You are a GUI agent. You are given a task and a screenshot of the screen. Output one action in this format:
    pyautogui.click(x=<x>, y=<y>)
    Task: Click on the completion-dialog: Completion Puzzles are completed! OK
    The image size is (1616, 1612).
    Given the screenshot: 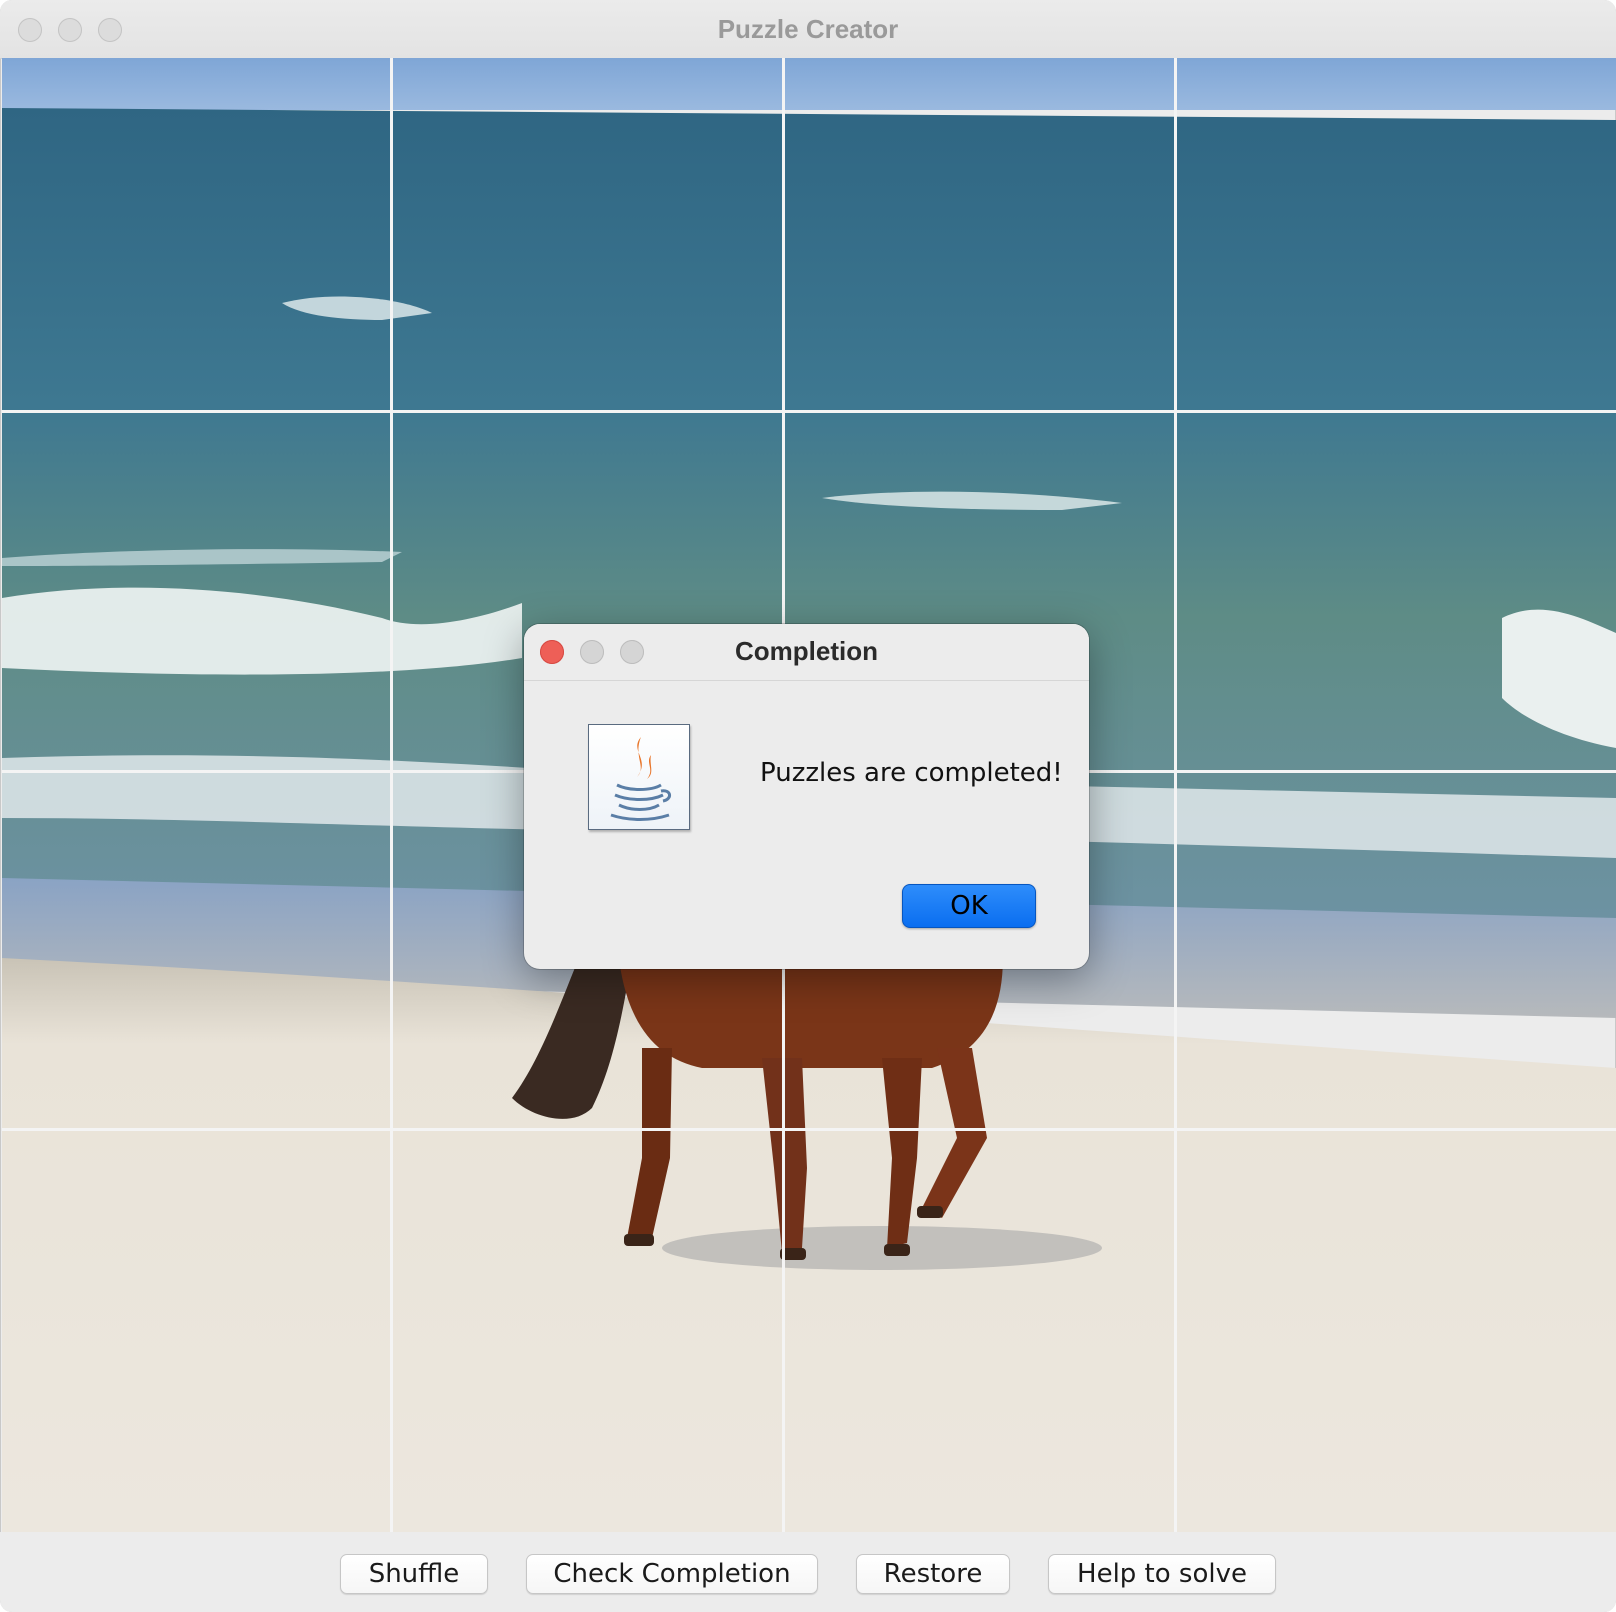 What is the action you would take?
    pyautogui.click(x=806, y=796)
    